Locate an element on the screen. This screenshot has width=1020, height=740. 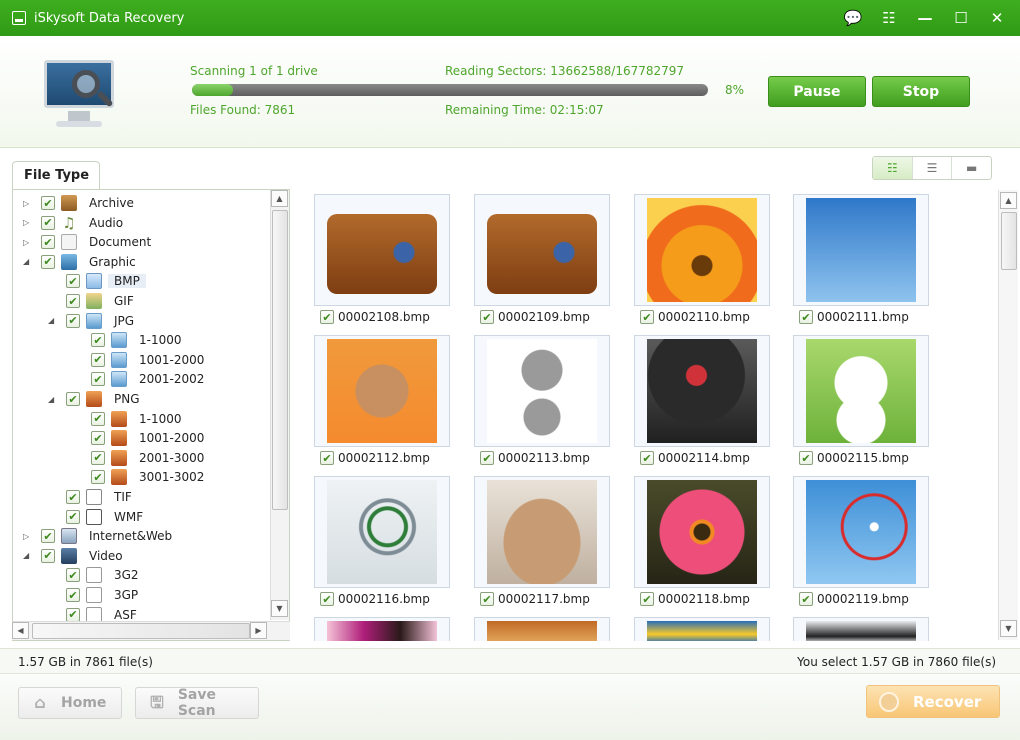
scroll-right-icon: ▶ is located at coordinates (258, 630).